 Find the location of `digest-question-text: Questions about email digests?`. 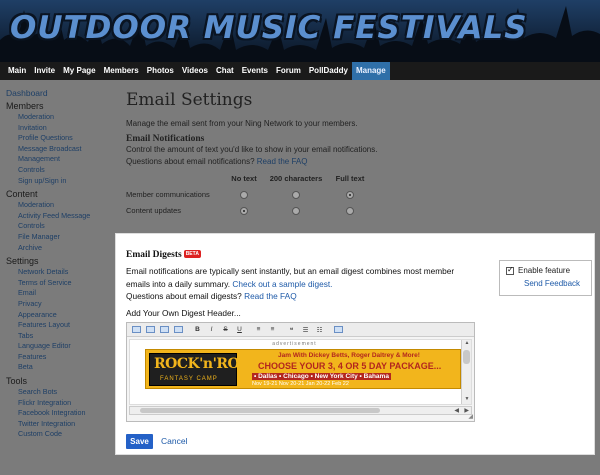

digest-question-text: Questions about email digests? is located at coordinates (184, 296).